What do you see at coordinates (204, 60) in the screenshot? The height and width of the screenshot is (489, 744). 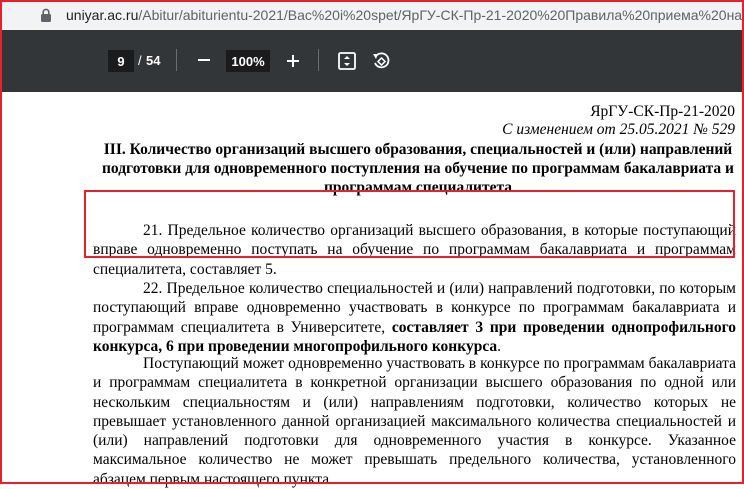 I see `zoom-out-icon` at bounding box center [204, 60].